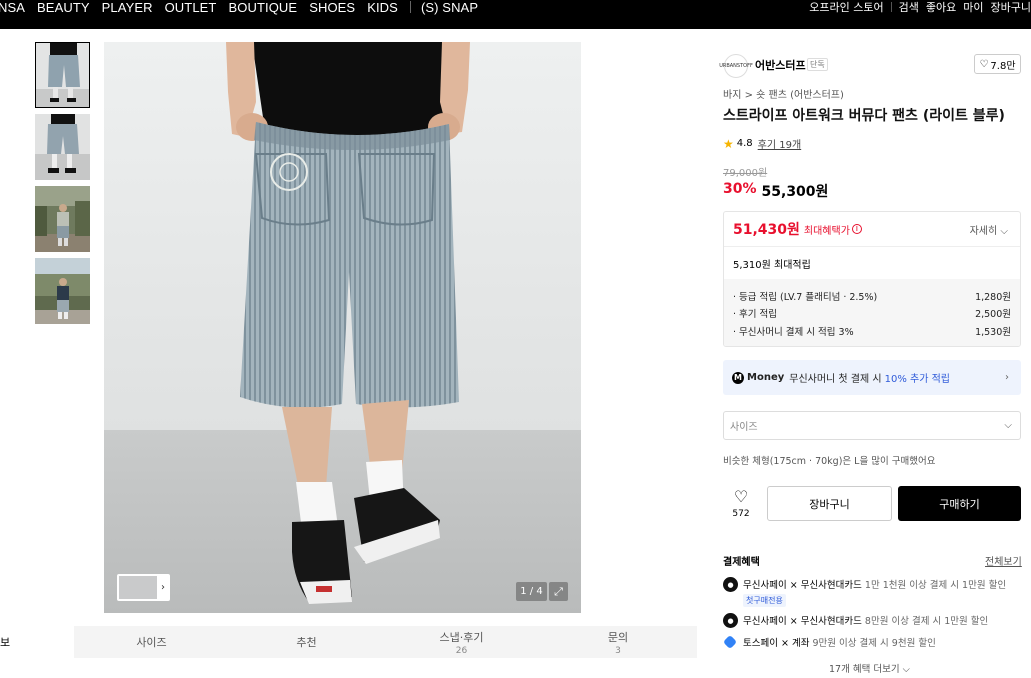 Image resolution: width=1031 pixels, height=678 pixels. I want to click on size-recommendation: 비슷한 체형(175cm · 70kg)은 L을 많이 구매했어요, so click(829, 461).